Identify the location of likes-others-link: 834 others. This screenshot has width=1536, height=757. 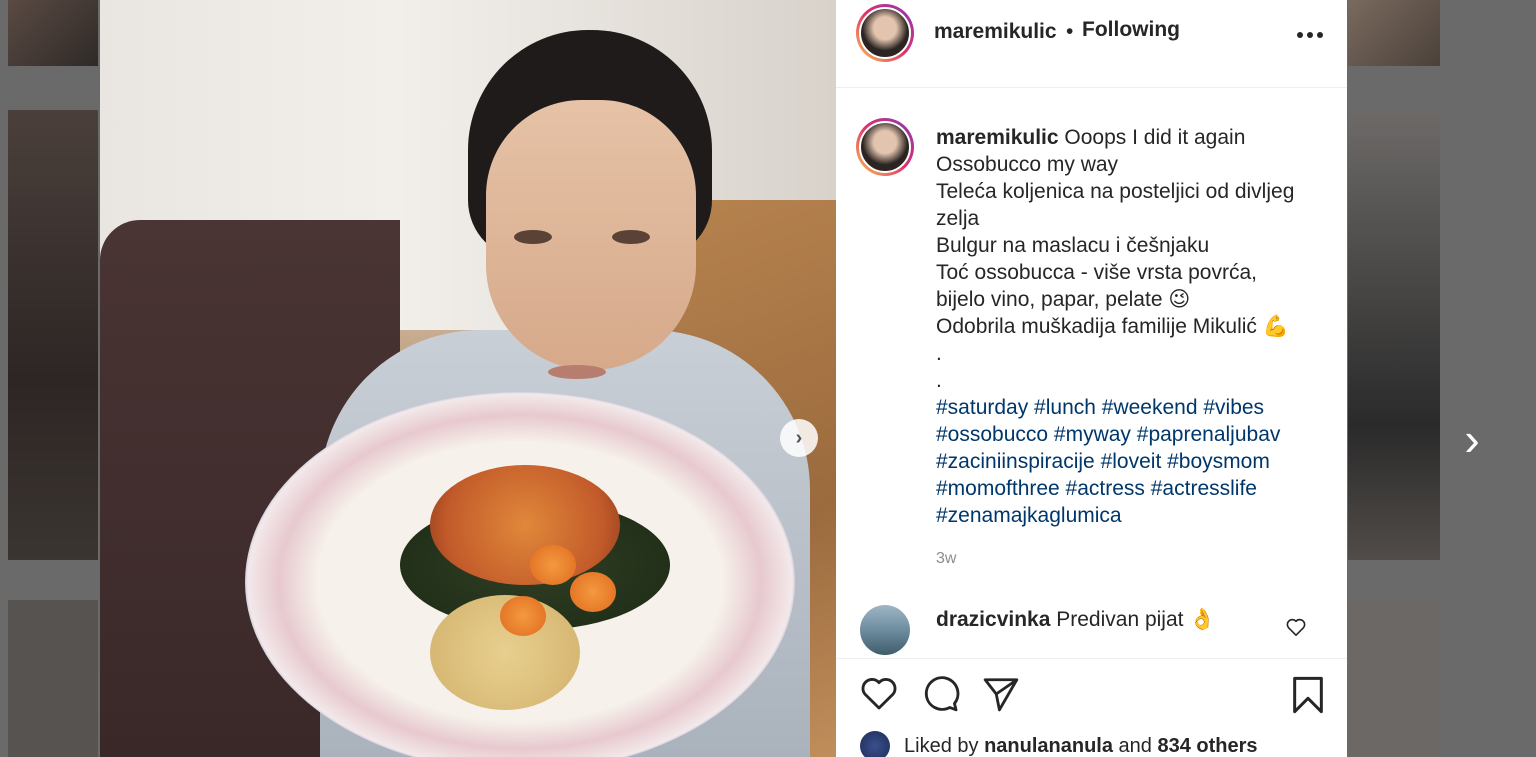
(1207, 746).